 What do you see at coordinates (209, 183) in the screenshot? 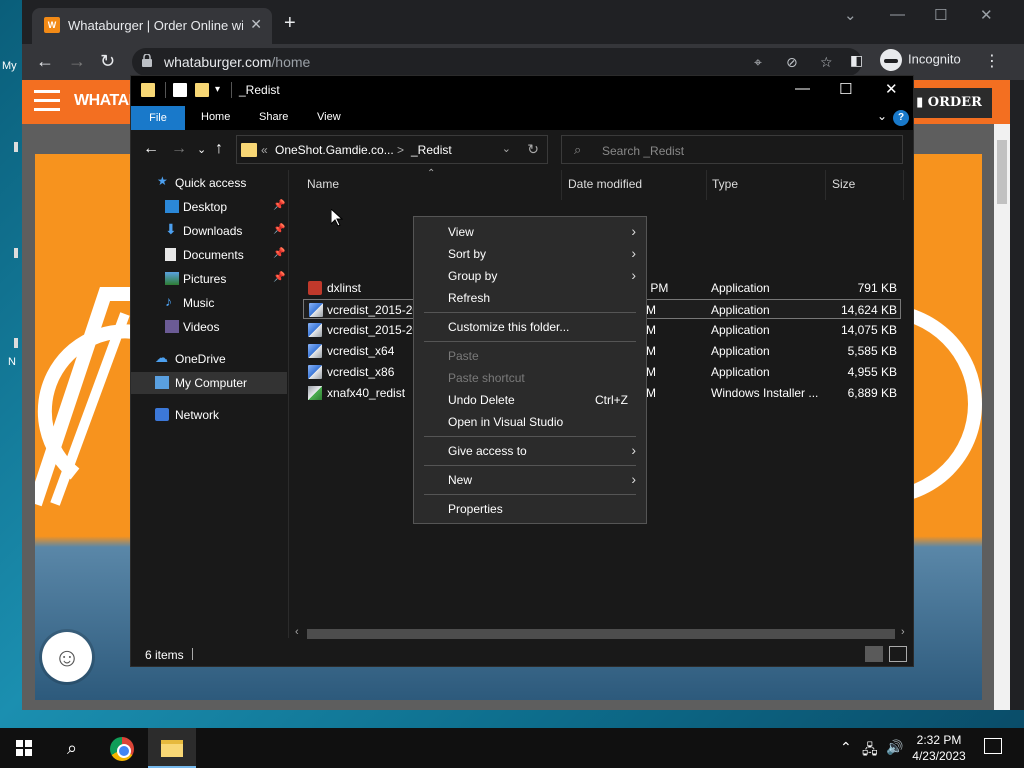
I see `nav-item-quick-access: ★ Quick access` at bounding box center [209, 183].